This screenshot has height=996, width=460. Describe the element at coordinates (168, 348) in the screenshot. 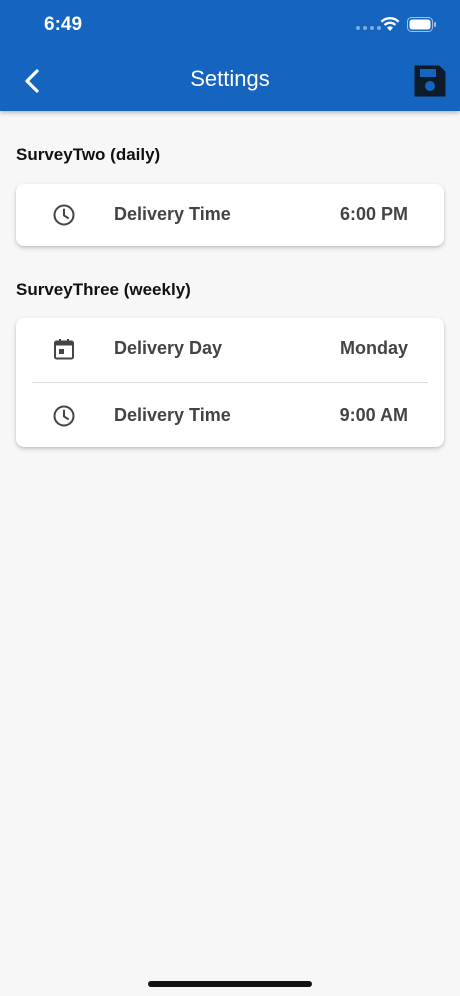

I see `row-label: Delivery Day` at that location.